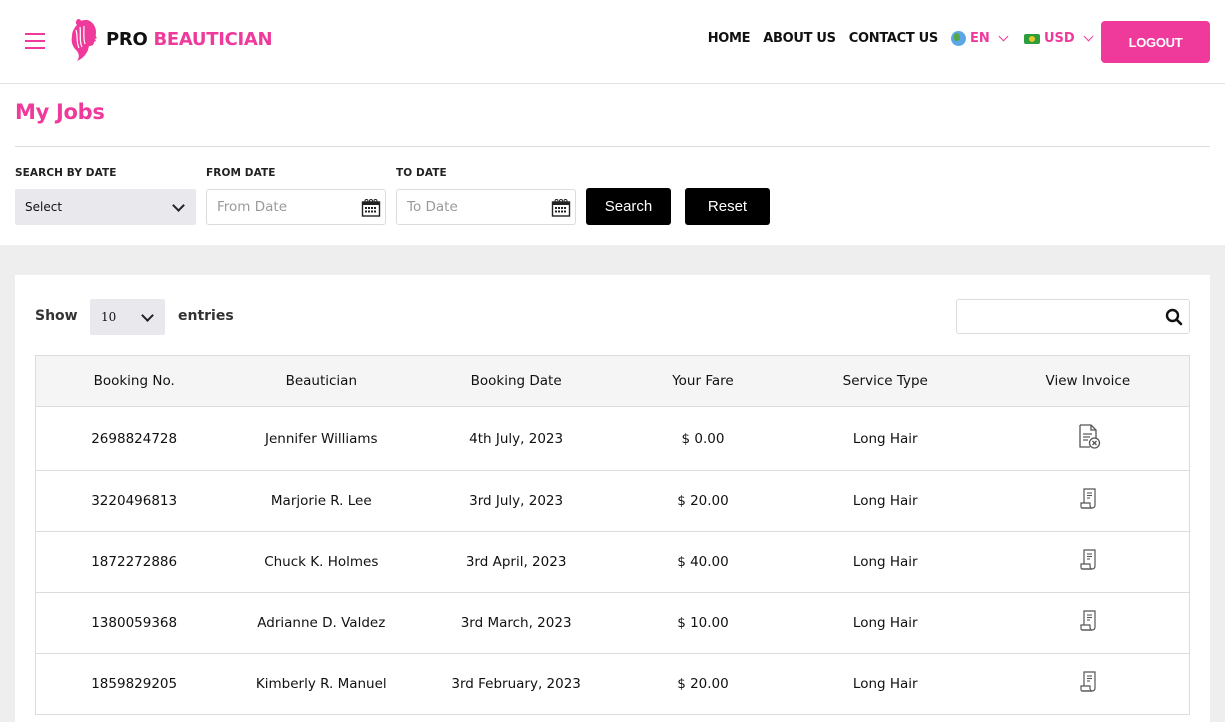 The height and width of the screenshot is (722, 1225). Describe the element at coordinates (516, 684) in the screenshot. I see `booking-date-cell: 3rd February, 2023` at that location.